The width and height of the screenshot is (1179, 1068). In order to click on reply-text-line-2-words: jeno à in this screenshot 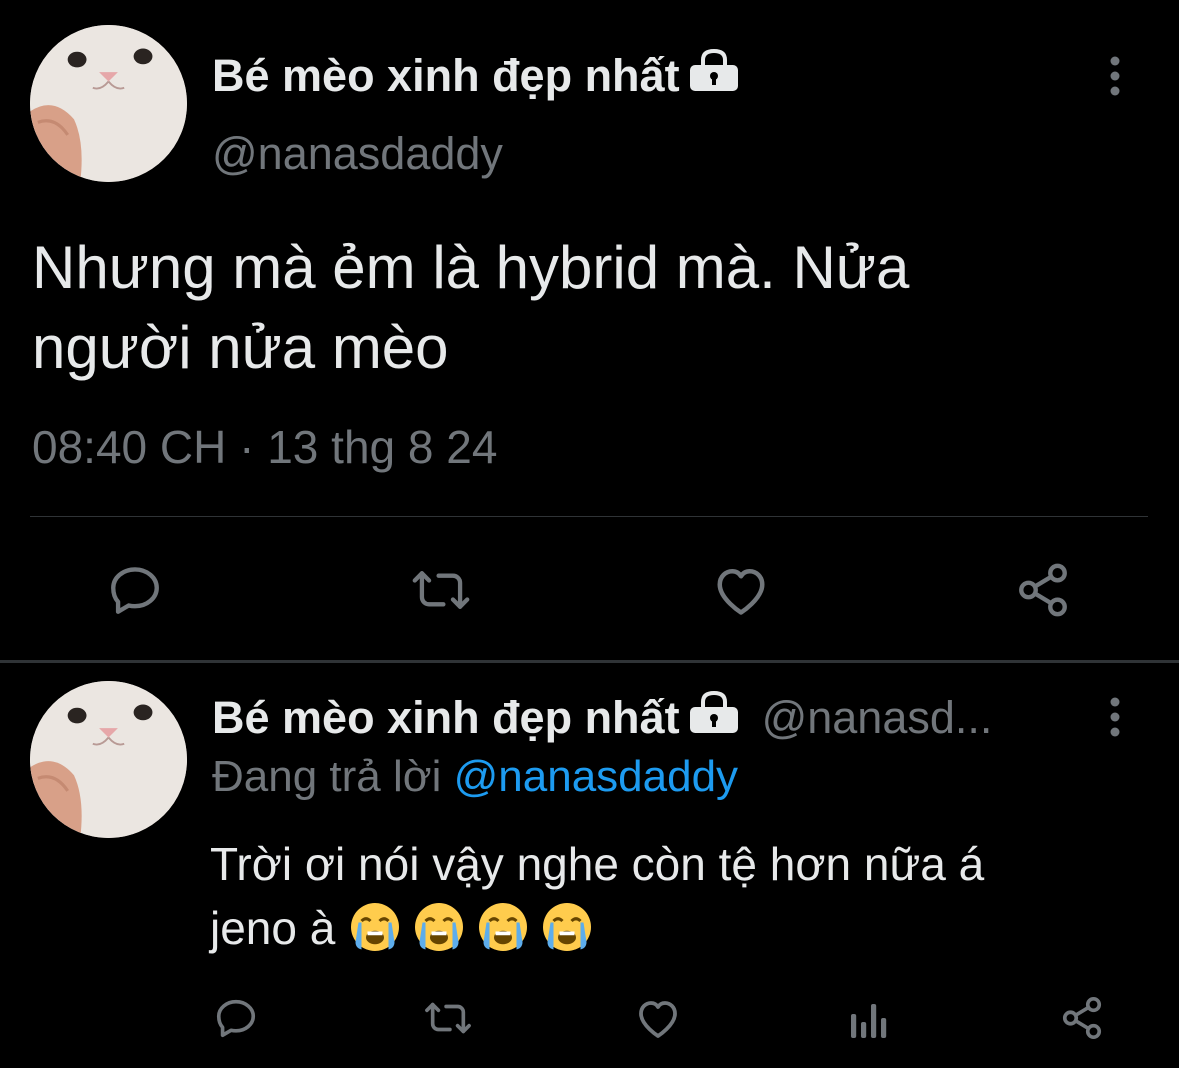, I will do `click(273, 928)`.